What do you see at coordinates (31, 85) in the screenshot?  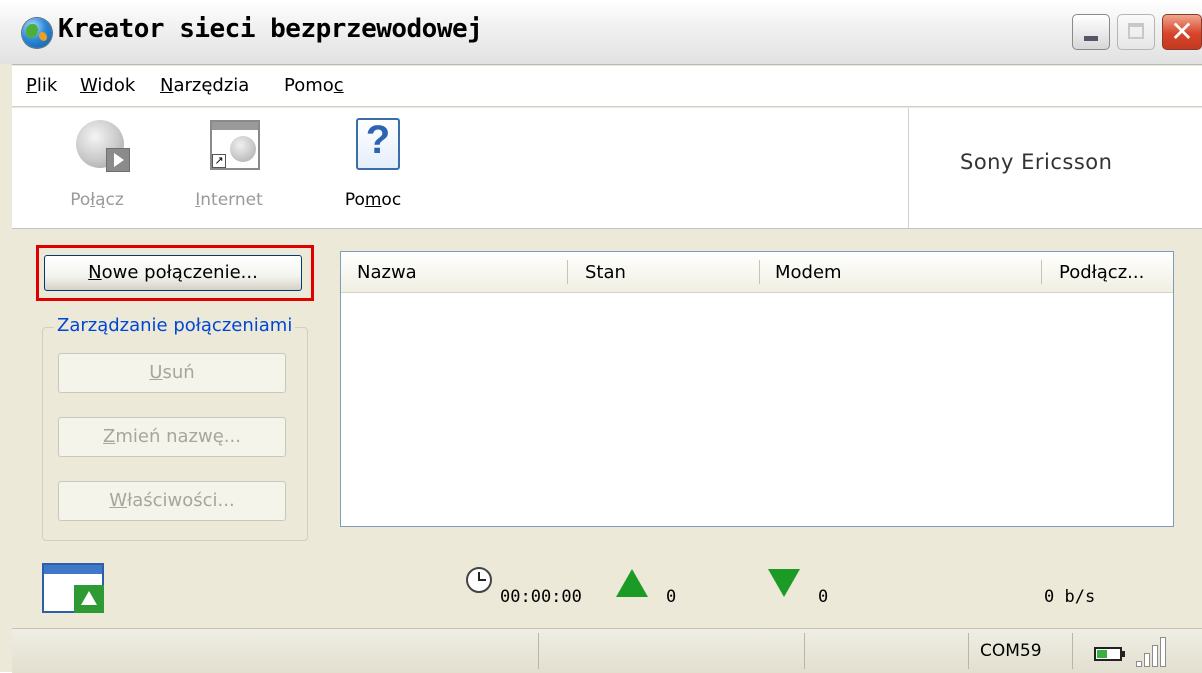 I see `menu-file-accel: P` at bounding box center [31, 85].